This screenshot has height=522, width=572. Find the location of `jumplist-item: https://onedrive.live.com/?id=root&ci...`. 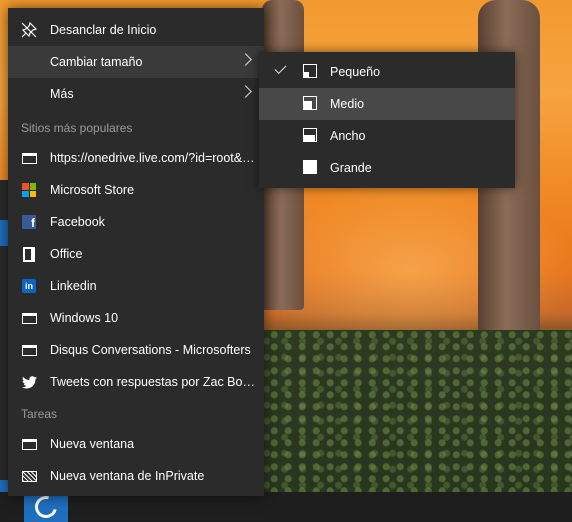

jumplist-item: https://onedrive.live.com/?id=root&ci... is located at coordinates (136, 158).